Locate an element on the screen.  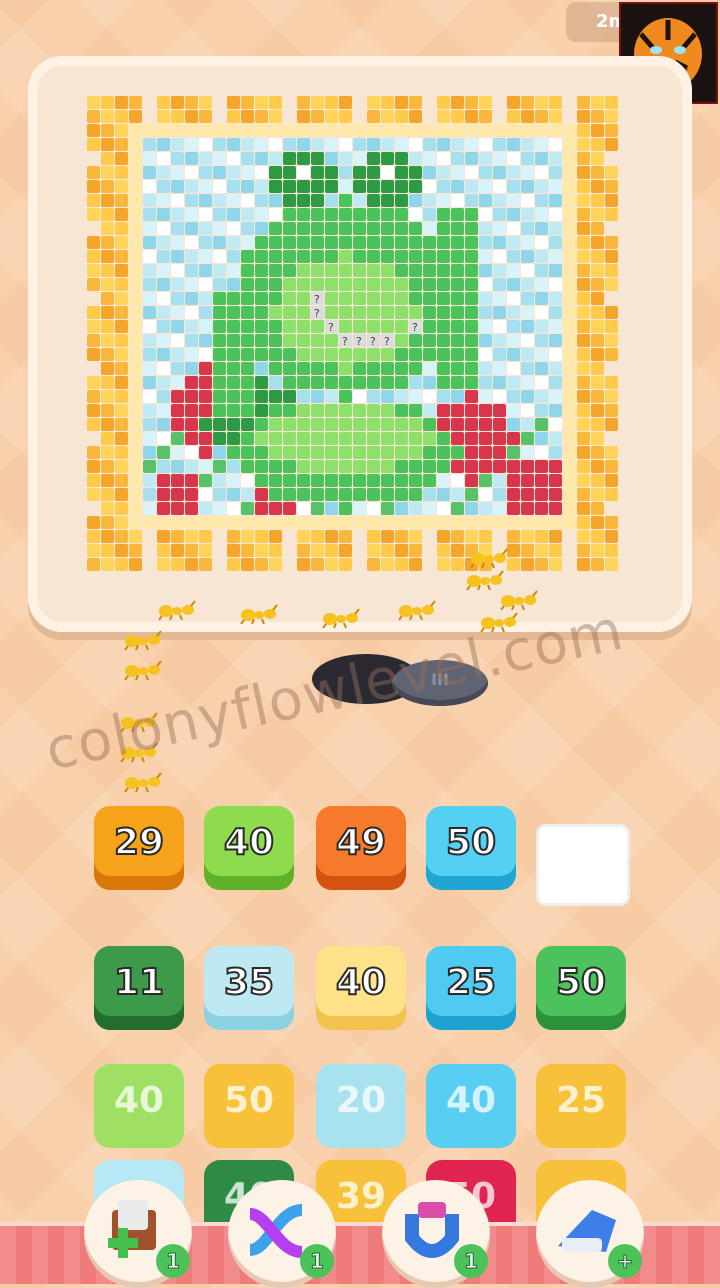
hidden-cell-mark: ? is located at coordinates (387, 341).